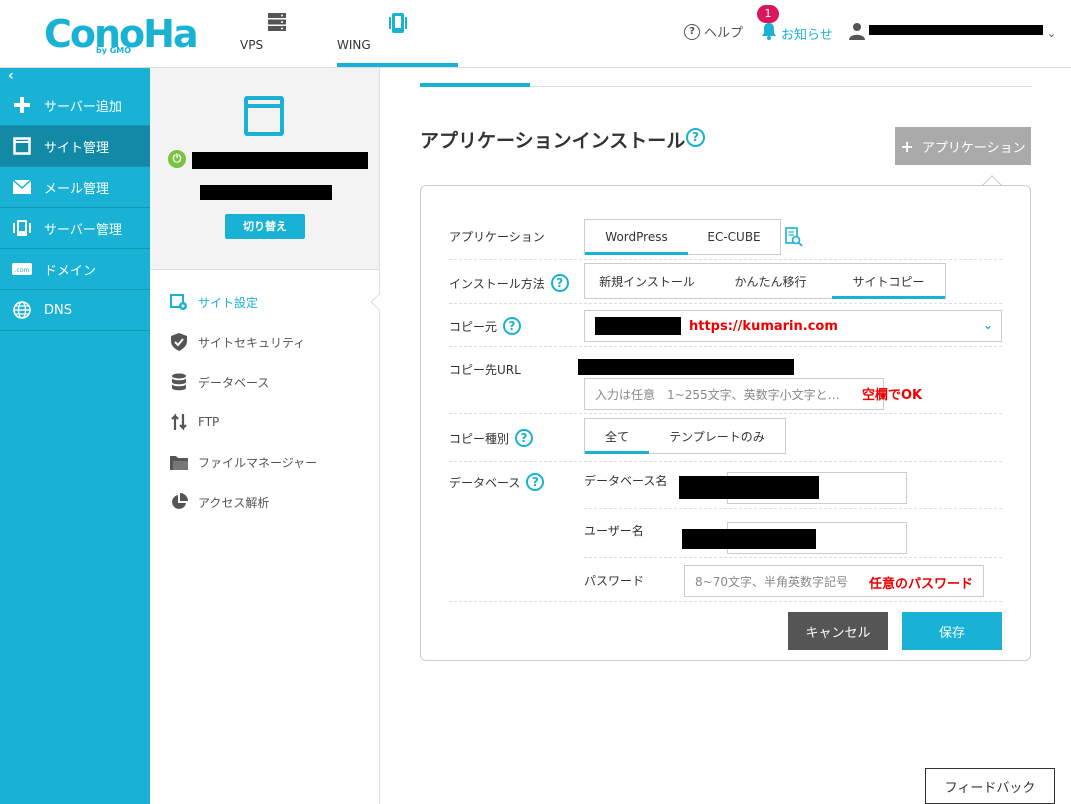 This screenshot has height=804, width=1071. I want to click on app-search-icon, so click(794, 239).